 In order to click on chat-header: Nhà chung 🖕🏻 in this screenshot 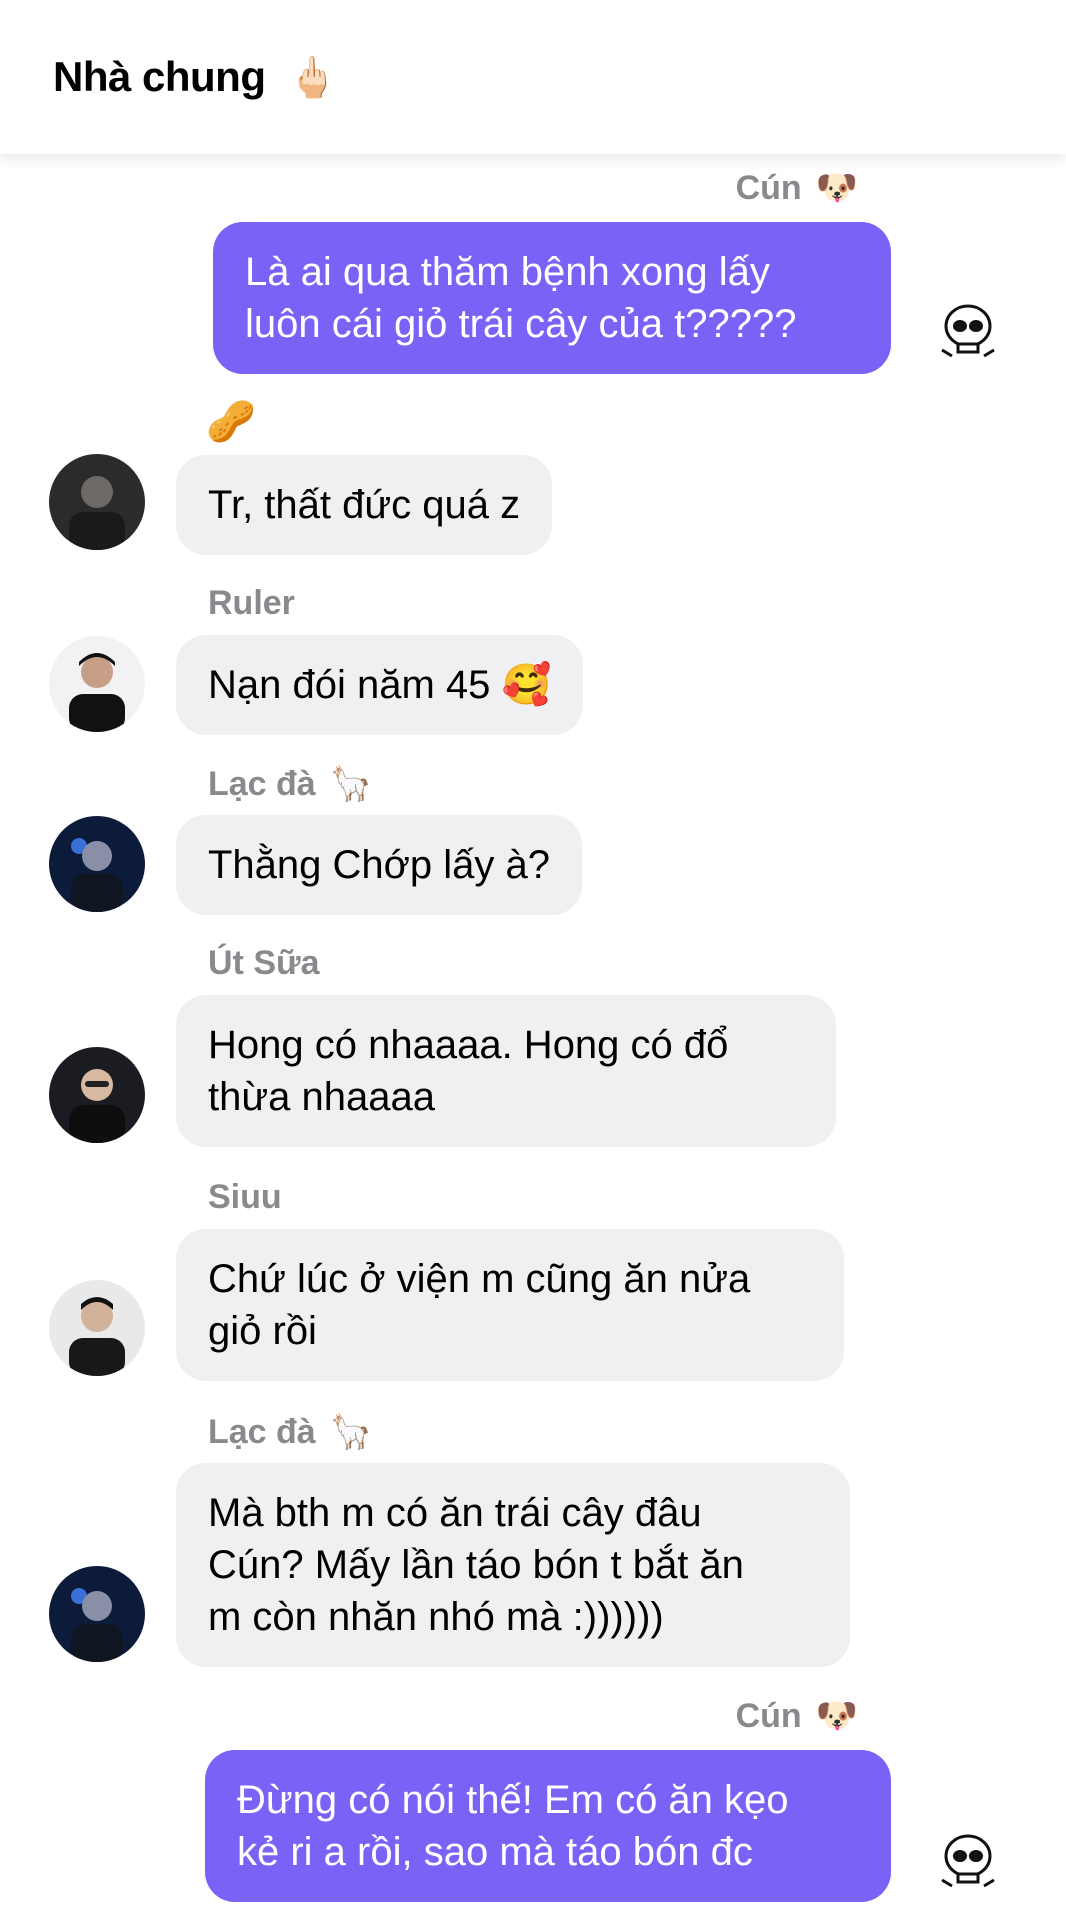, I will do `click(533, 77)`.